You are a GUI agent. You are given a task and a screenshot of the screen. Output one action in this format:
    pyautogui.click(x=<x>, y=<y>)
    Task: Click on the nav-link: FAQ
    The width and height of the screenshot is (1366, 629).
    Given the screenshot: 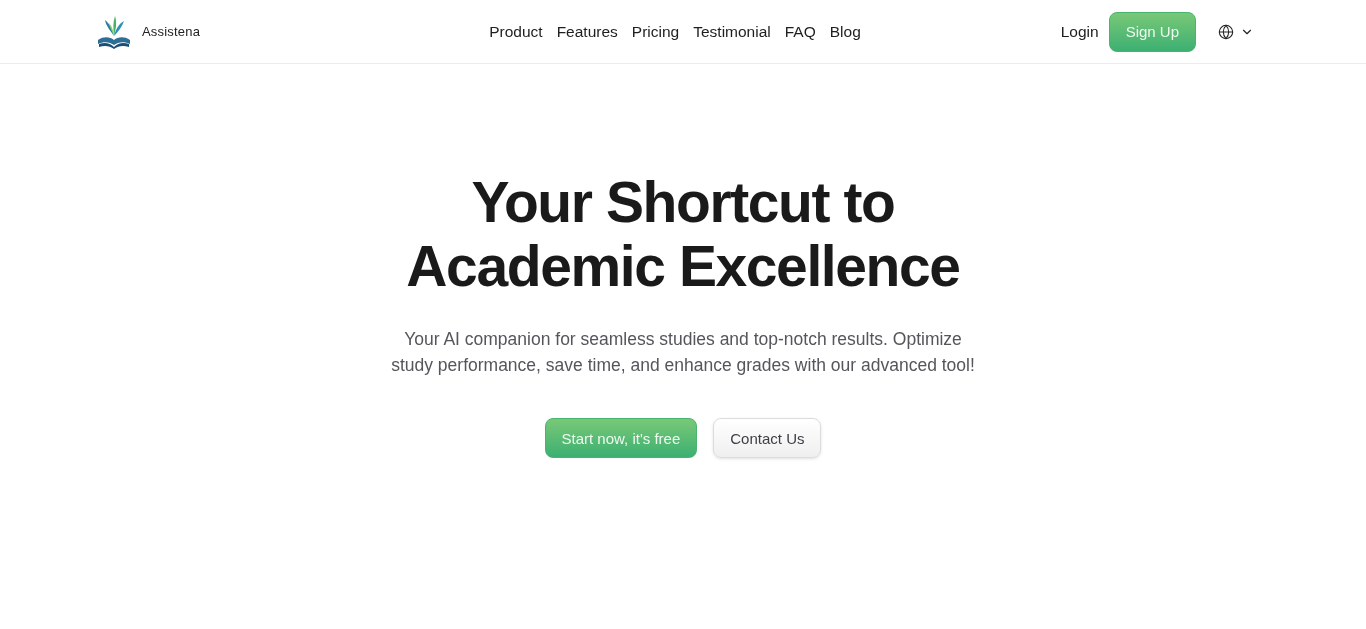 What is the action you would take?
    pyautogui.click(x=800, y=31)
    